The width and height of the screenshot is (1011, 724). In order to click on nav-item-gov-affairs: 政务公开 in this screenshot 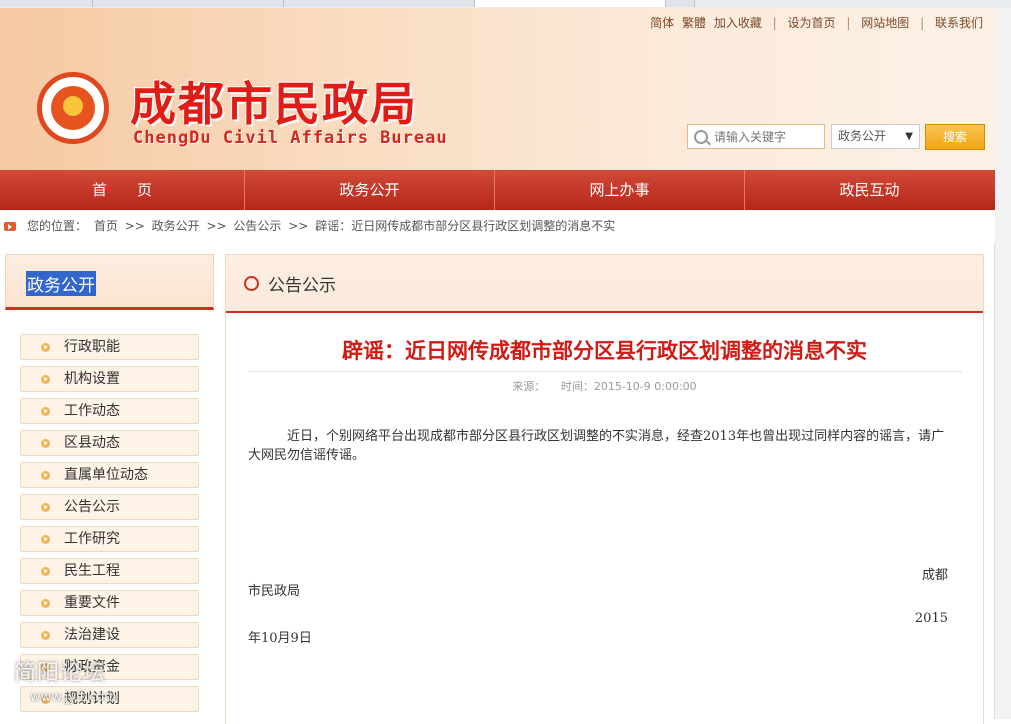, I will do `click(370, 190)`.